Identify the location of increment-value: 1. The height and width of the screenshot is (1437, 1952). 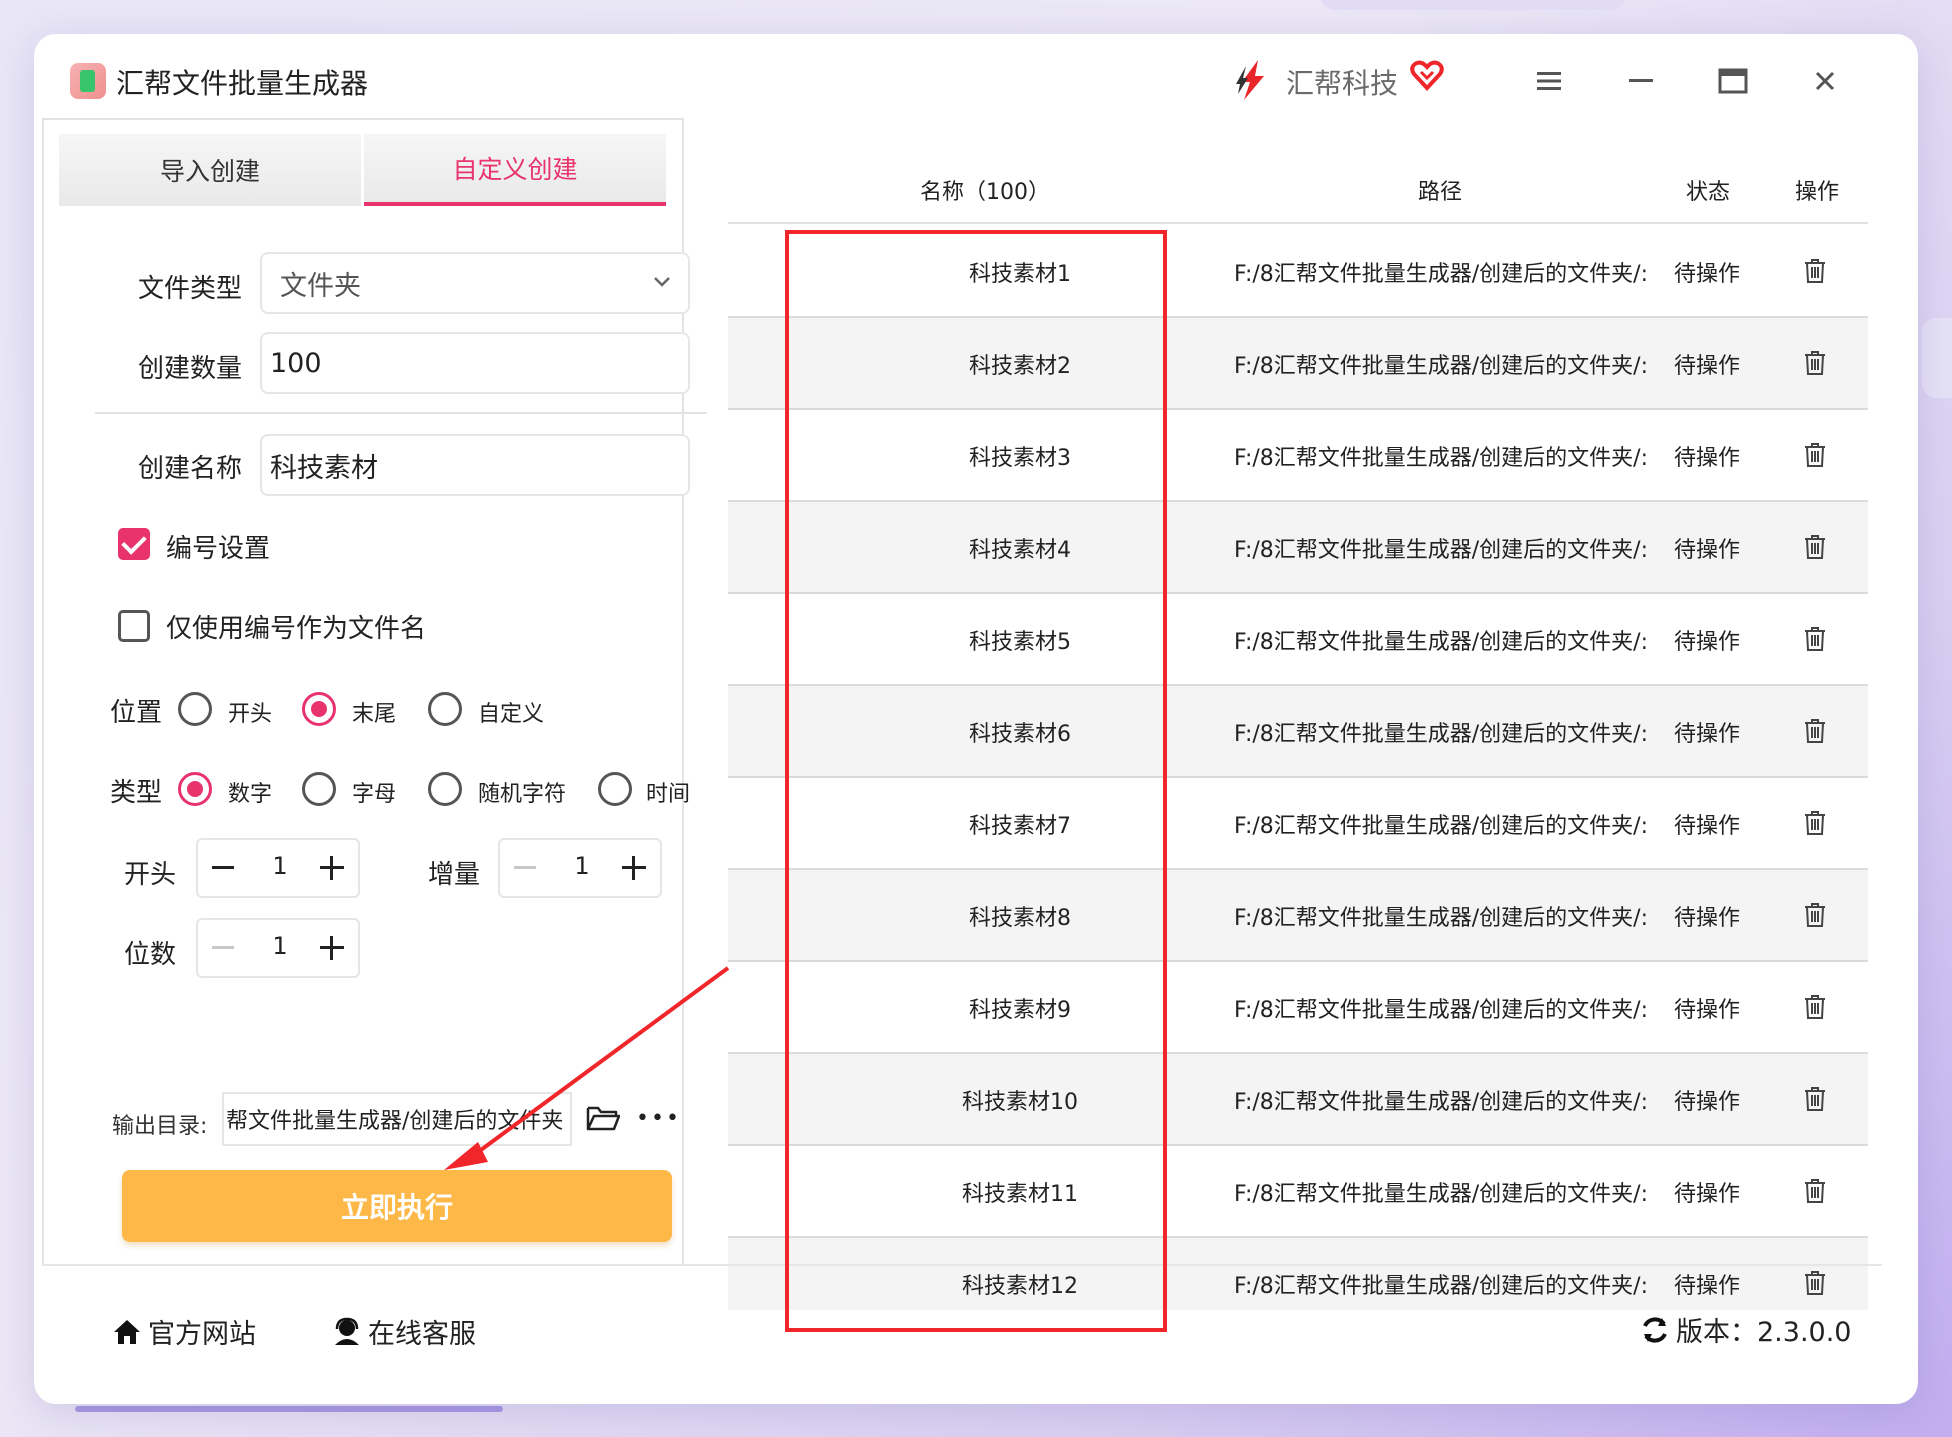
(582, 866).